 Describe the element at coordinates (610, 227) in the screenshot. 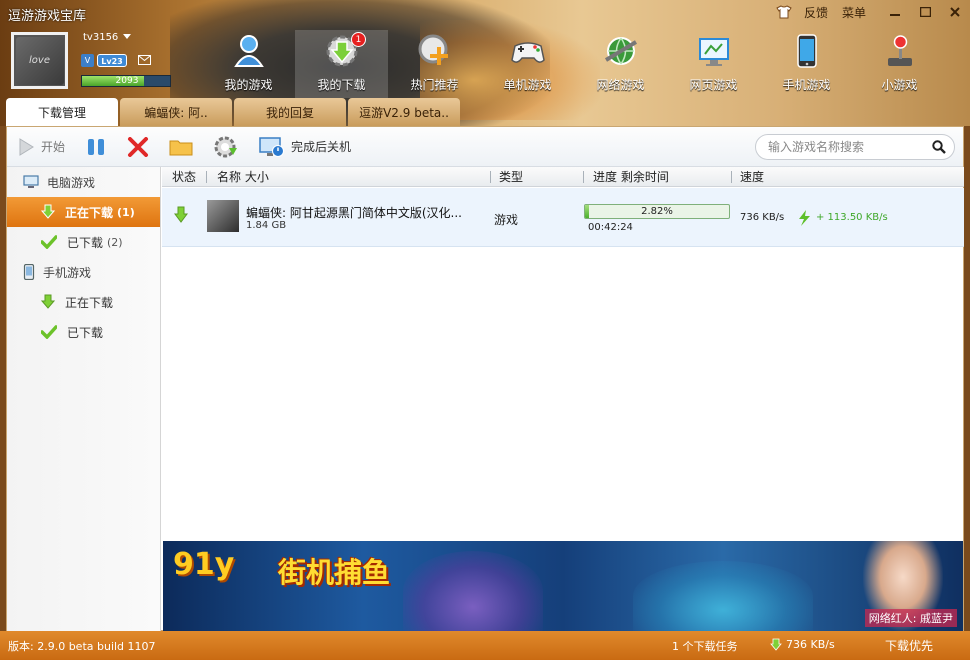

I see `remaining-time: 00:42:24` at that location.